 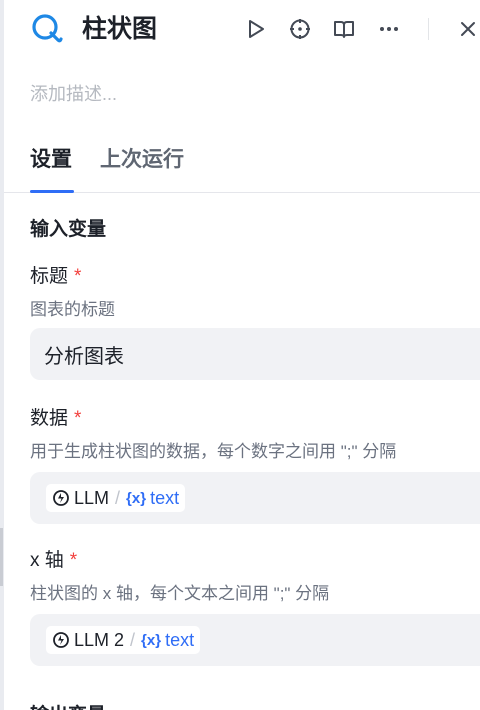 I want to click on field-label-title: 标题 *, so click(x=55, y=277).